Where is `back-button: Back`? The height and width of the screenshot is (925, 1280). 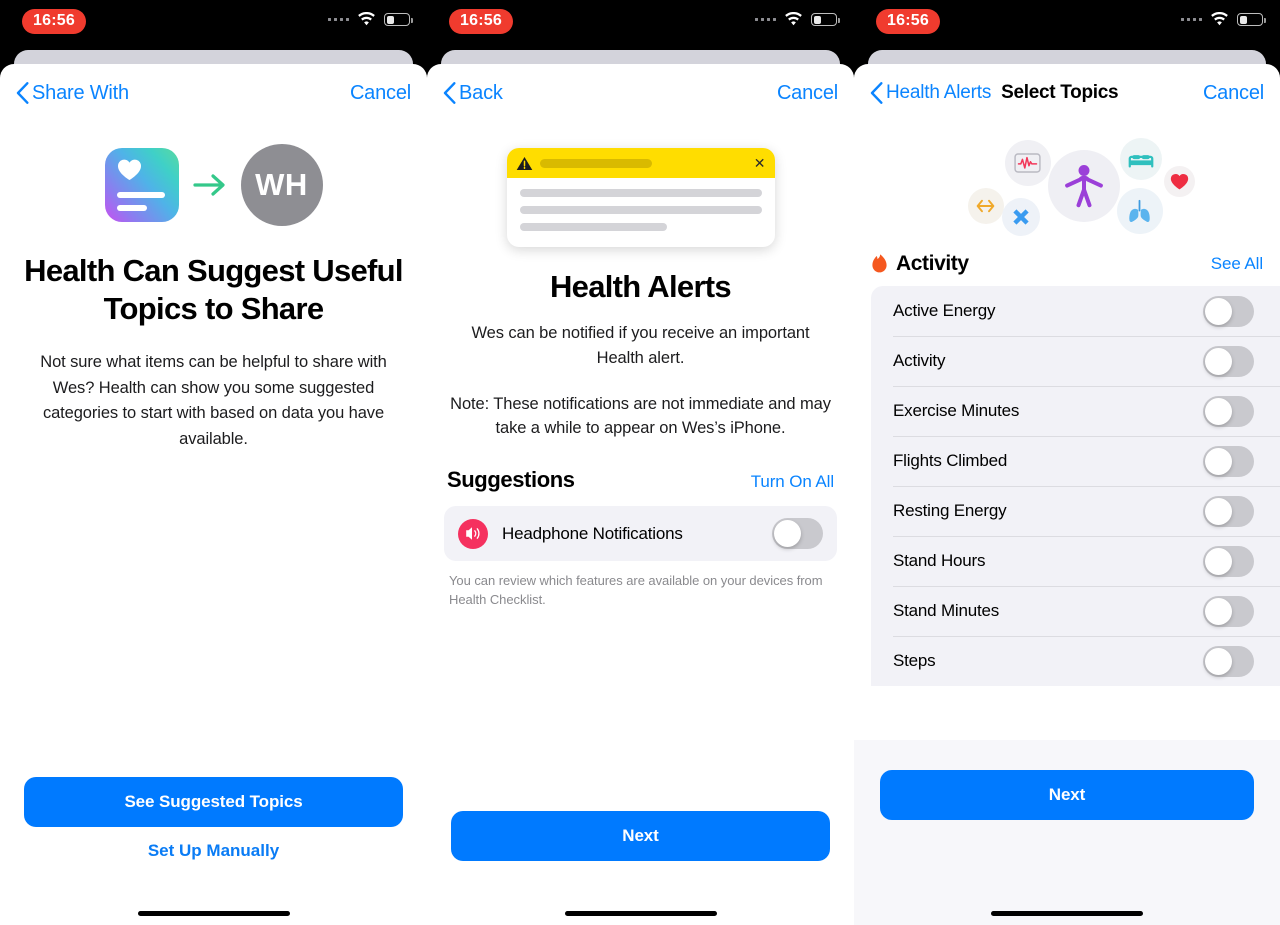 back-button: Back is located at coordinates (473, 93).